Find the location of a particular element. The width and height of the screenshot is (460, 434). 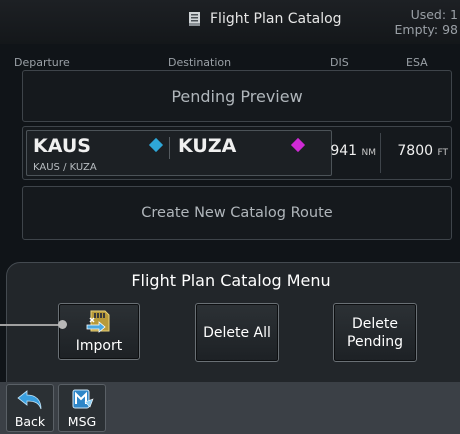

esa-value: 7800 is located at coordinates (415, 151).